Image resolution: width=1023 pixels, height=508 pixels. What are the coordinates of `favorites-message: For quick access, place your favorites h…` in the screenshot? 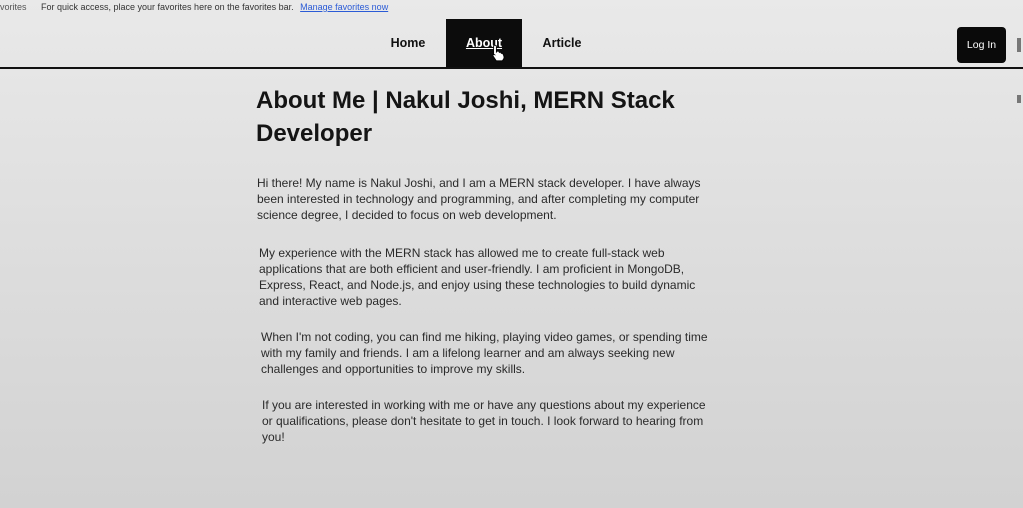 It's located at (214, 7).